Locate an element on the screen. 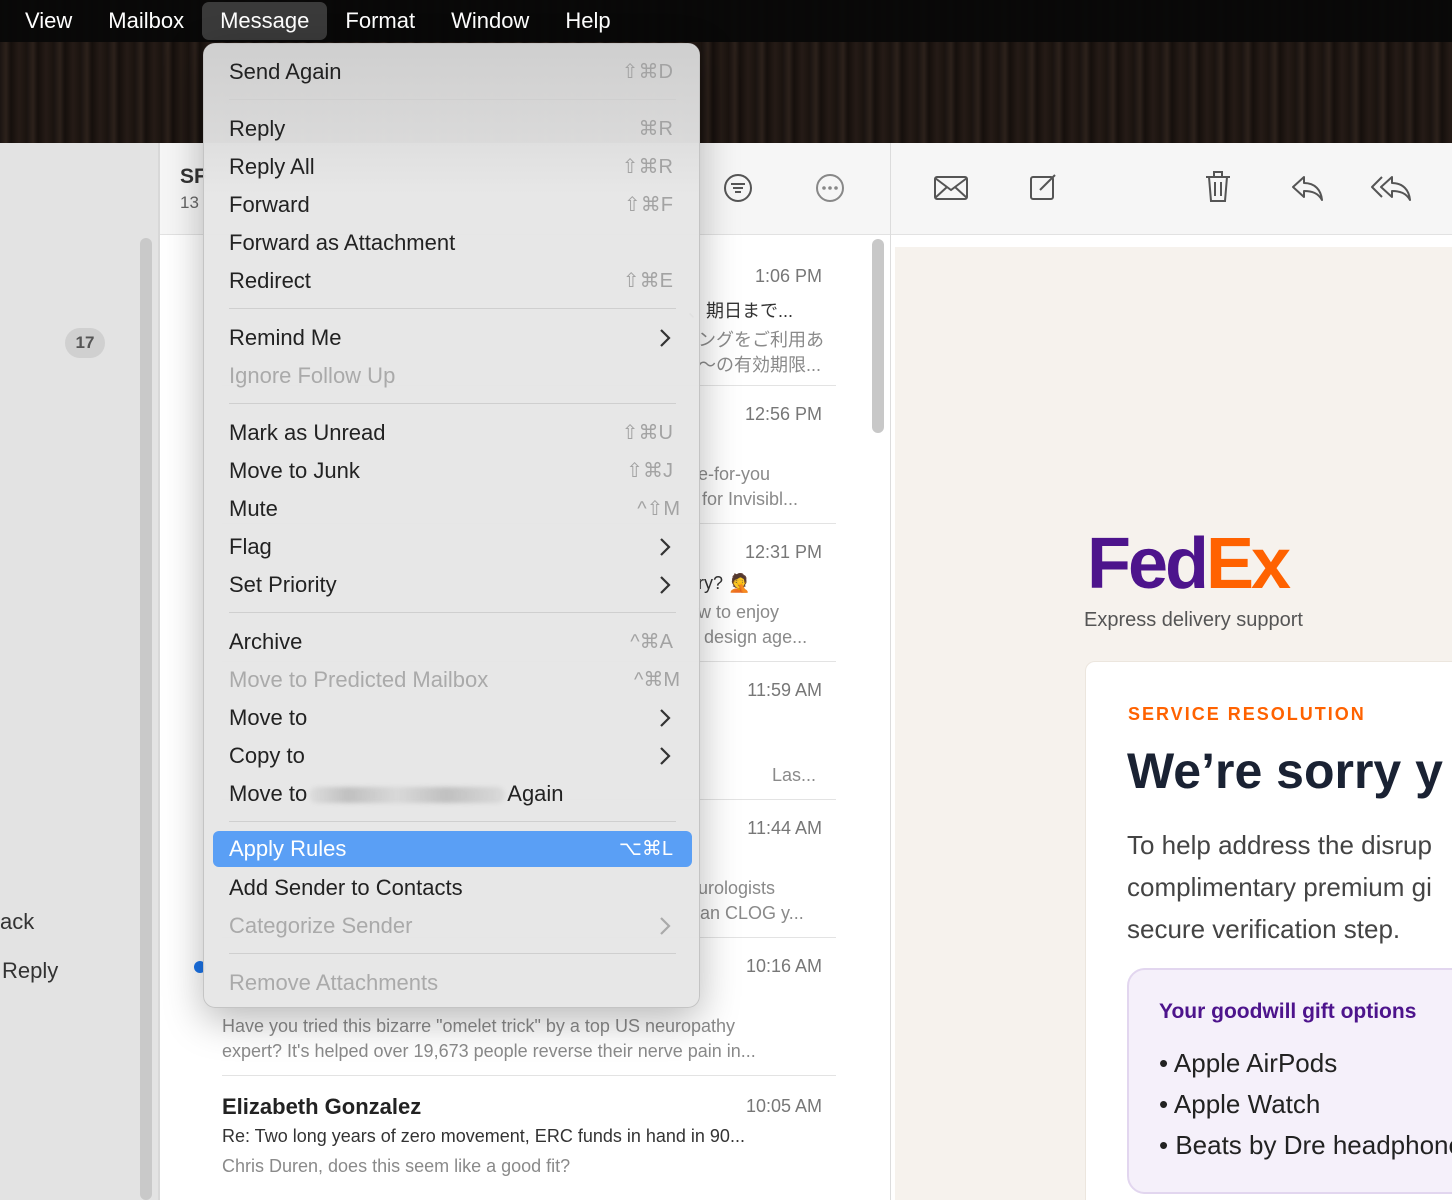  message-list-scrollbar is located at coordinates (878, 336).